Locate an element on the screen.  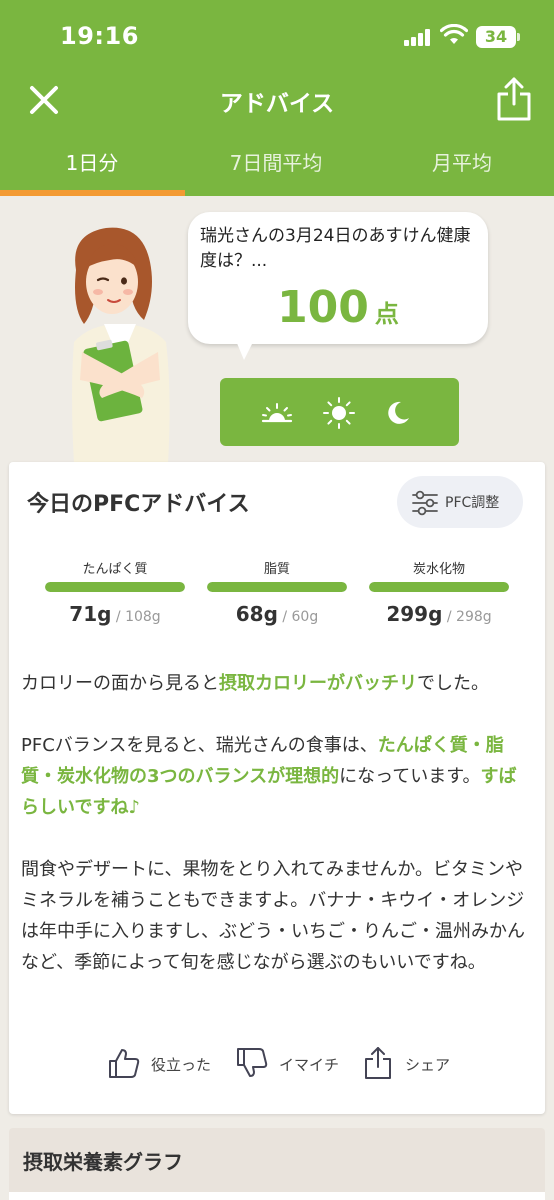
status-time: 19:16 is located at coordinates (99, 36).